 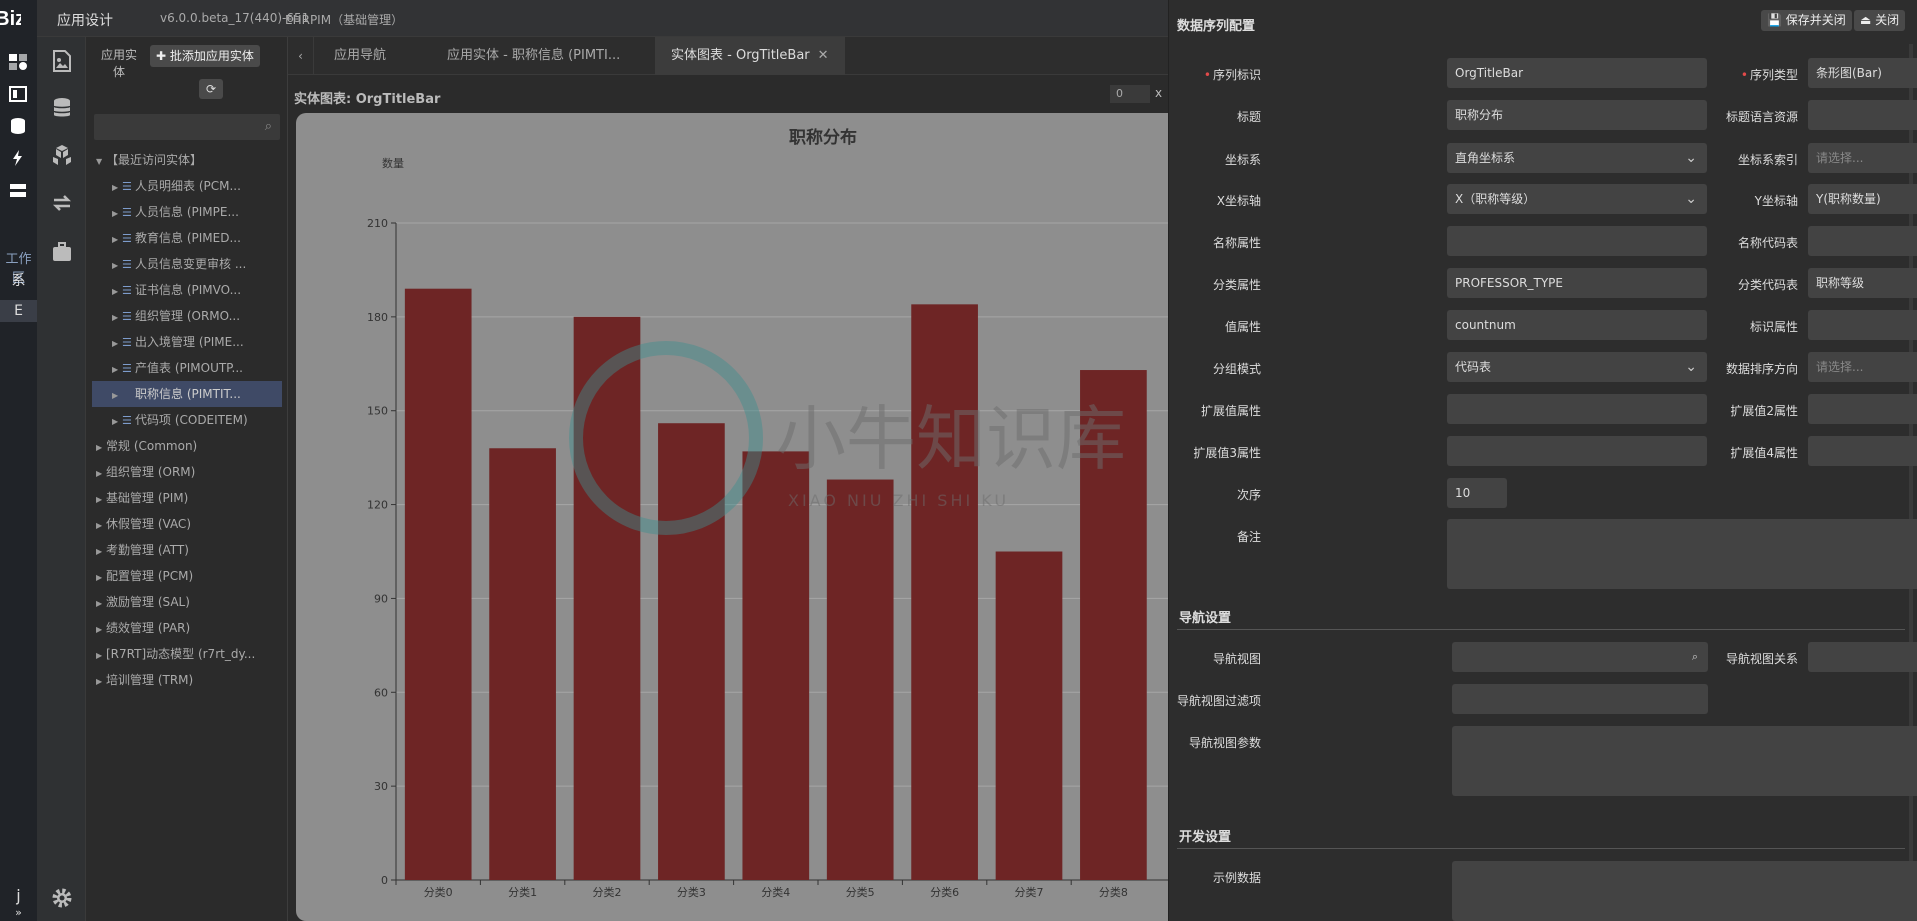 I want to click on order-field: 10, so click(x=1477, y=493).